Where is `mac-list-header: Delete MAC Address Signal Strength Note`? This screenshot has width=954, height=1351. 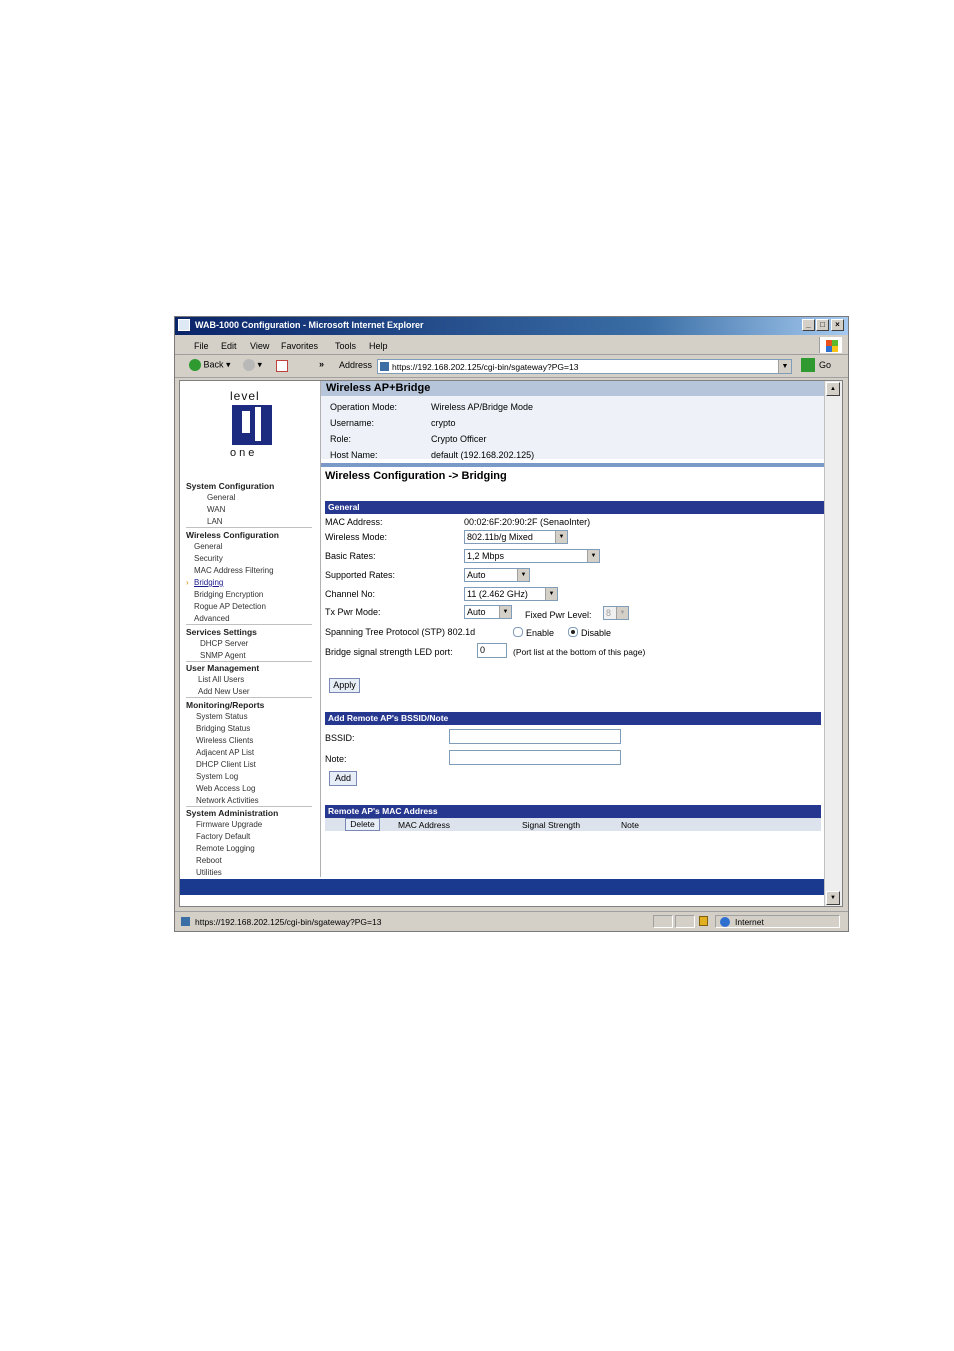 mac-list-header: Delete MAC Address Signal Strength Note is located at coordinates (573, 824).